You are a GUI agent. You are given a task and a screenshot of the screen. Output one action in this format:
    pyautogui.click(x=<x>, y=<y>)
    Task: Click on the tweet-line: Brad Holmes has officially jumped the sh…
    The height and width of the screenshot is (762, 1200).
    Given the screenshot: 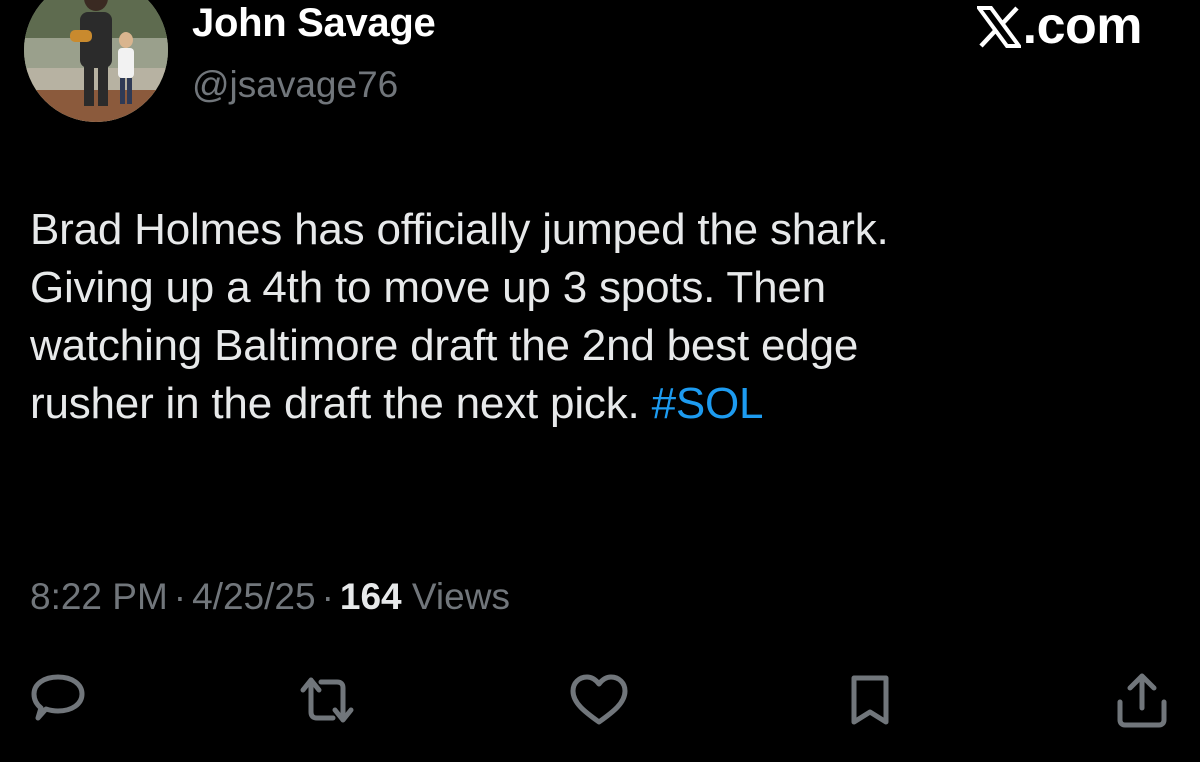 What is the action you would take?
    pyautogui.click(x=459, y=229)
    